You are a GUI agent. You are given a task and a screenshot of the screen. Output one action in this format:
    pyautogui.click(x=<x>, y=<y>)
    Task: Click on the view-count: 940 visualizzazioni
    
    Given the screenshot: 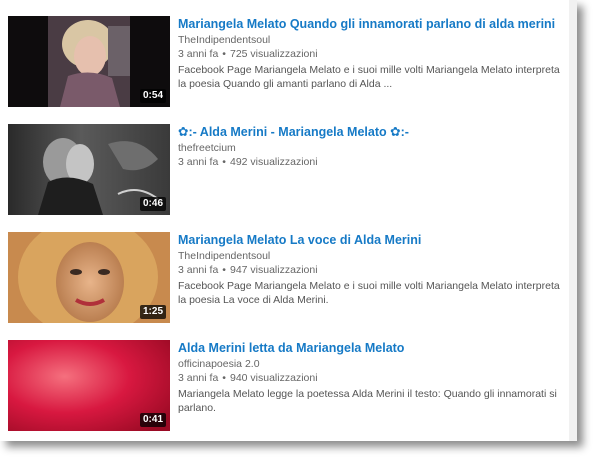 What is the action you would take?
    pyautogui.click(x=273, y=378)
    